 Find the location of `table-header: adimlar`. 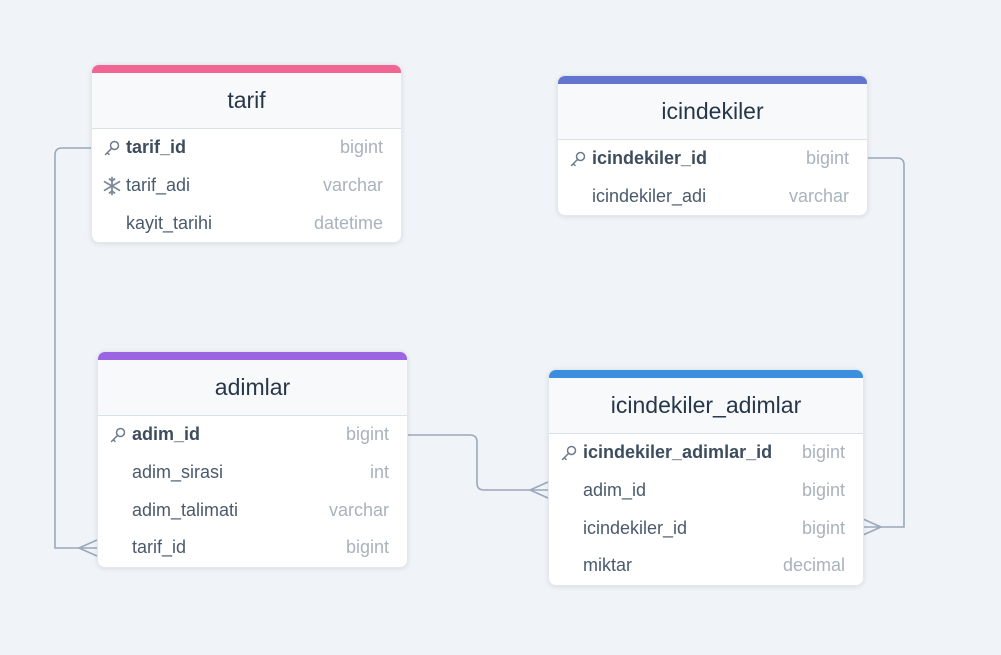

table-header: adimlar is located at coordinates (252, 388).